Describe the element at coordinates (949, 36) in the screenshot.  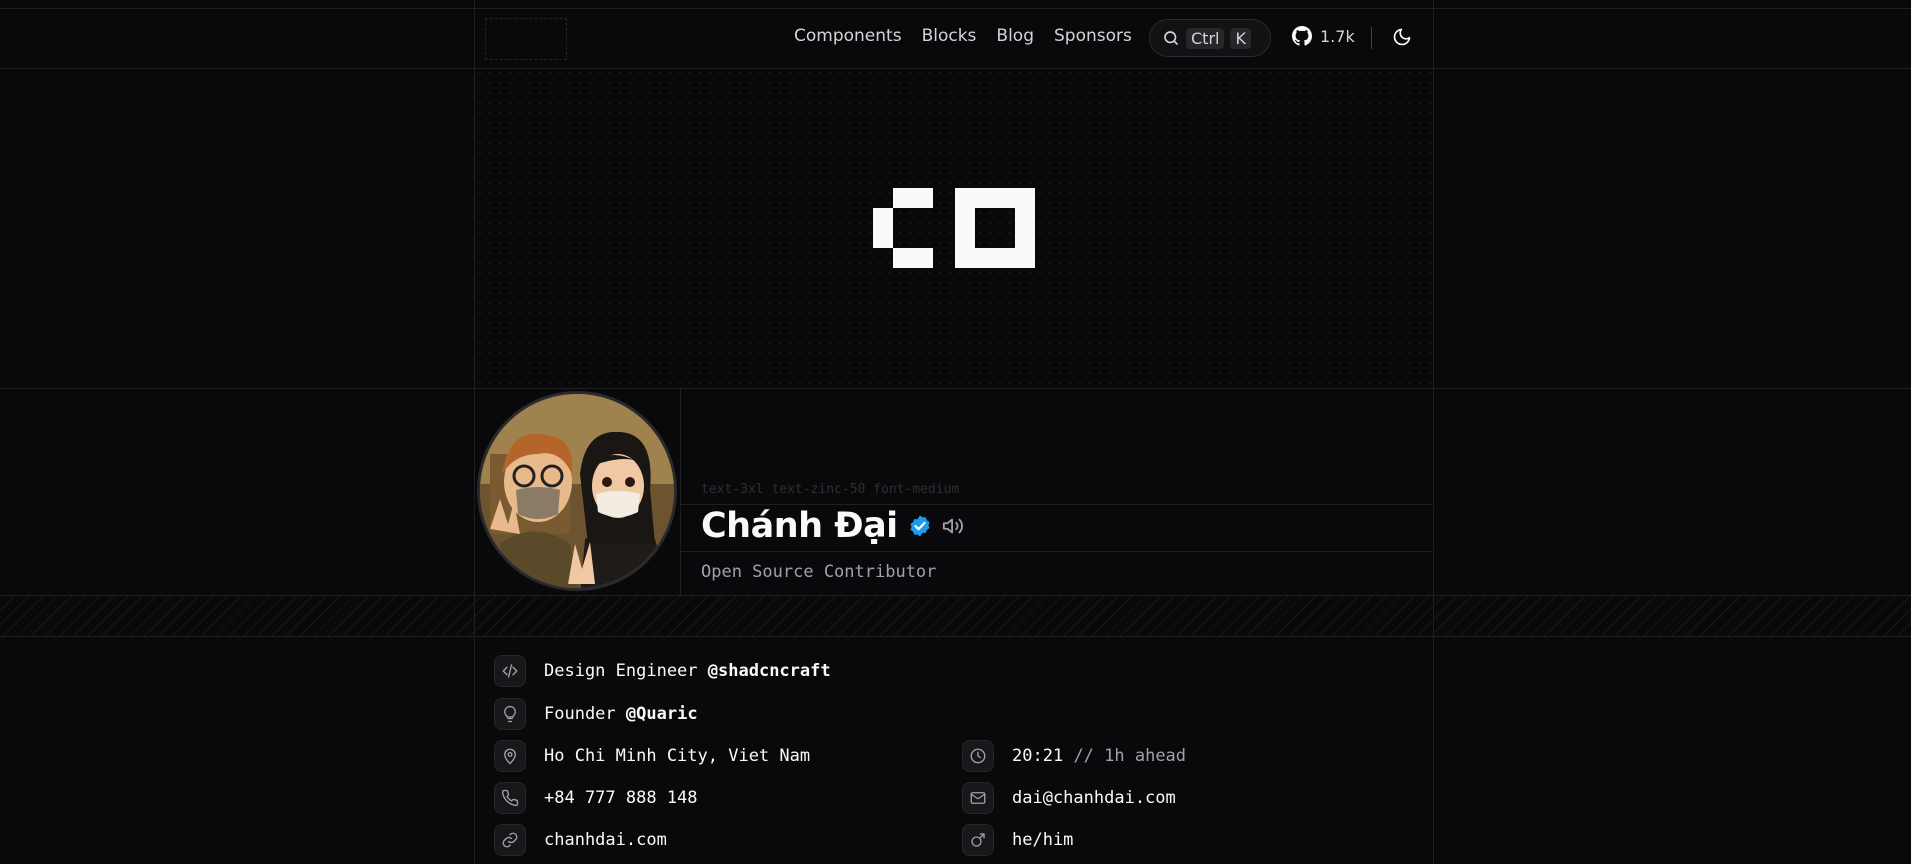
I see `nav-link-blocks: Blocks` at that location.